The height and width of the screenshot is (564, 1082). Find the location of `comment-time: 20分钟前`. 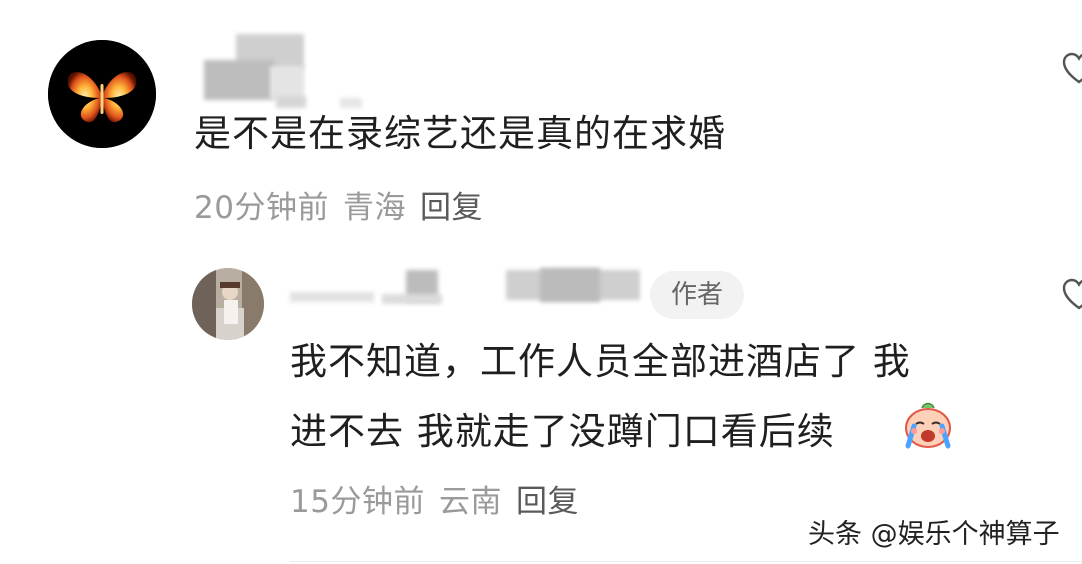

comment-time: 20分钟前 is located at coordinates (261, 208).